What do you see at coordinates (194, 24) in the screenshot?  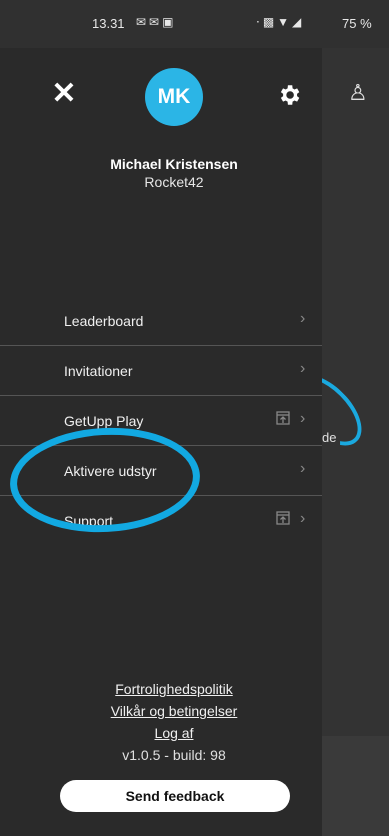 I see `status-bar: 13.31 ✉✉▣ ⋅▩▼◢ 75 %` at bounding box center [194, 24].